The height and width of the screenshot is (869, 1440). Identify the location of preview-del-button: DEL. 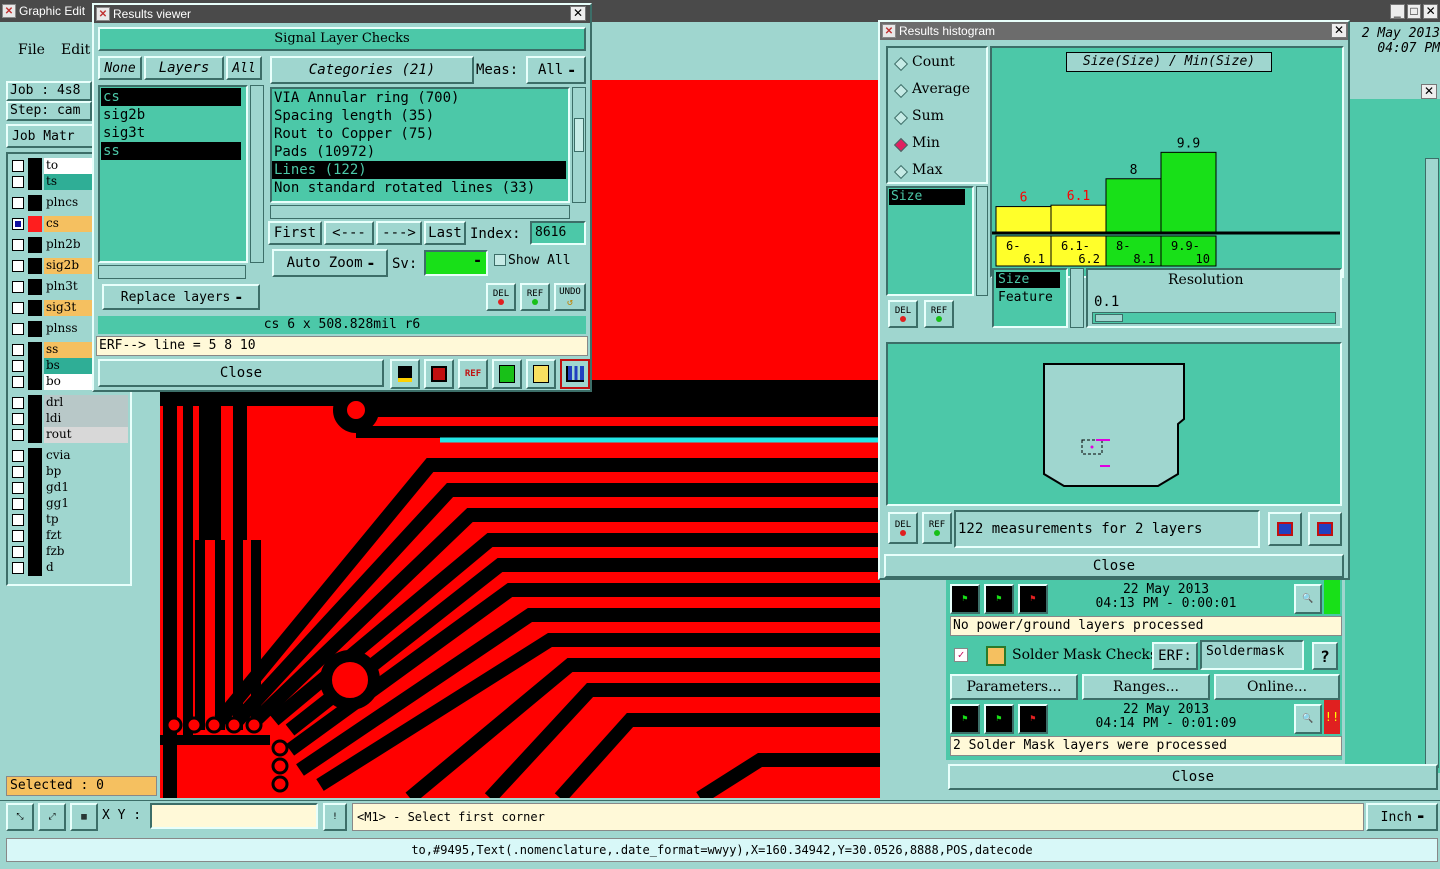
(903, 528).